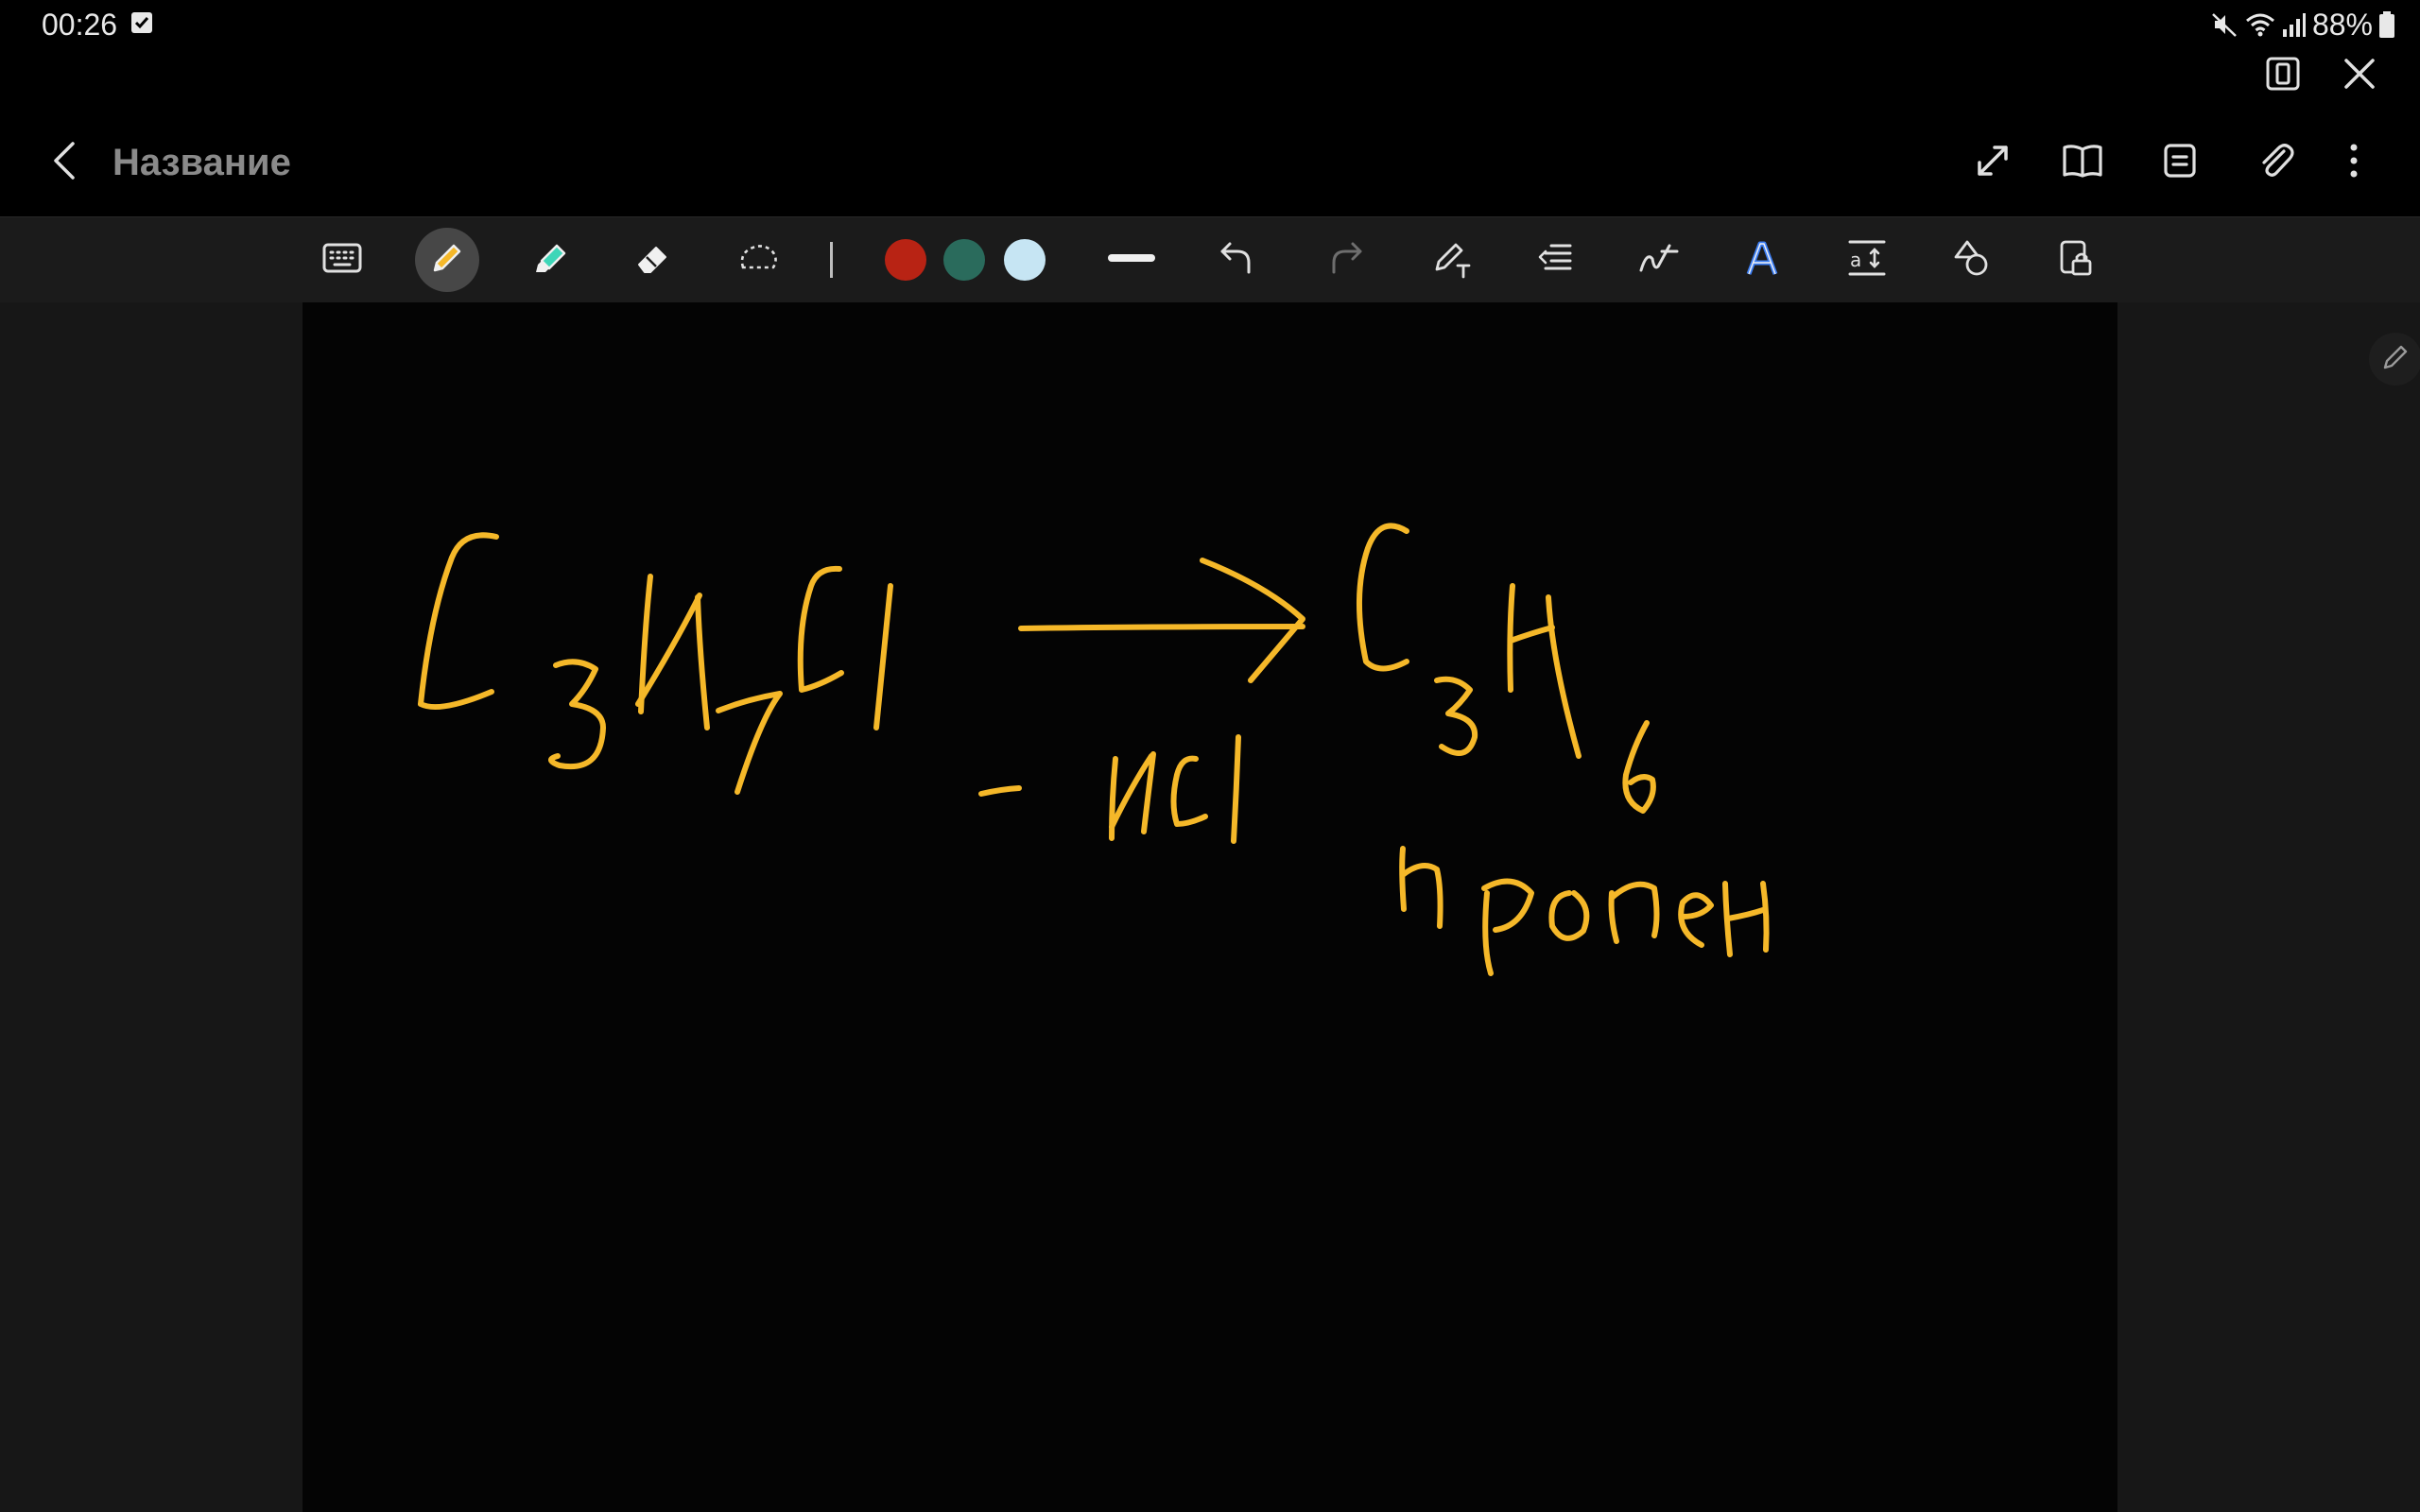 The height and width of the screenshot is (1512, 2420). I want to click on stroke-width-tool, so click(1131, 260).